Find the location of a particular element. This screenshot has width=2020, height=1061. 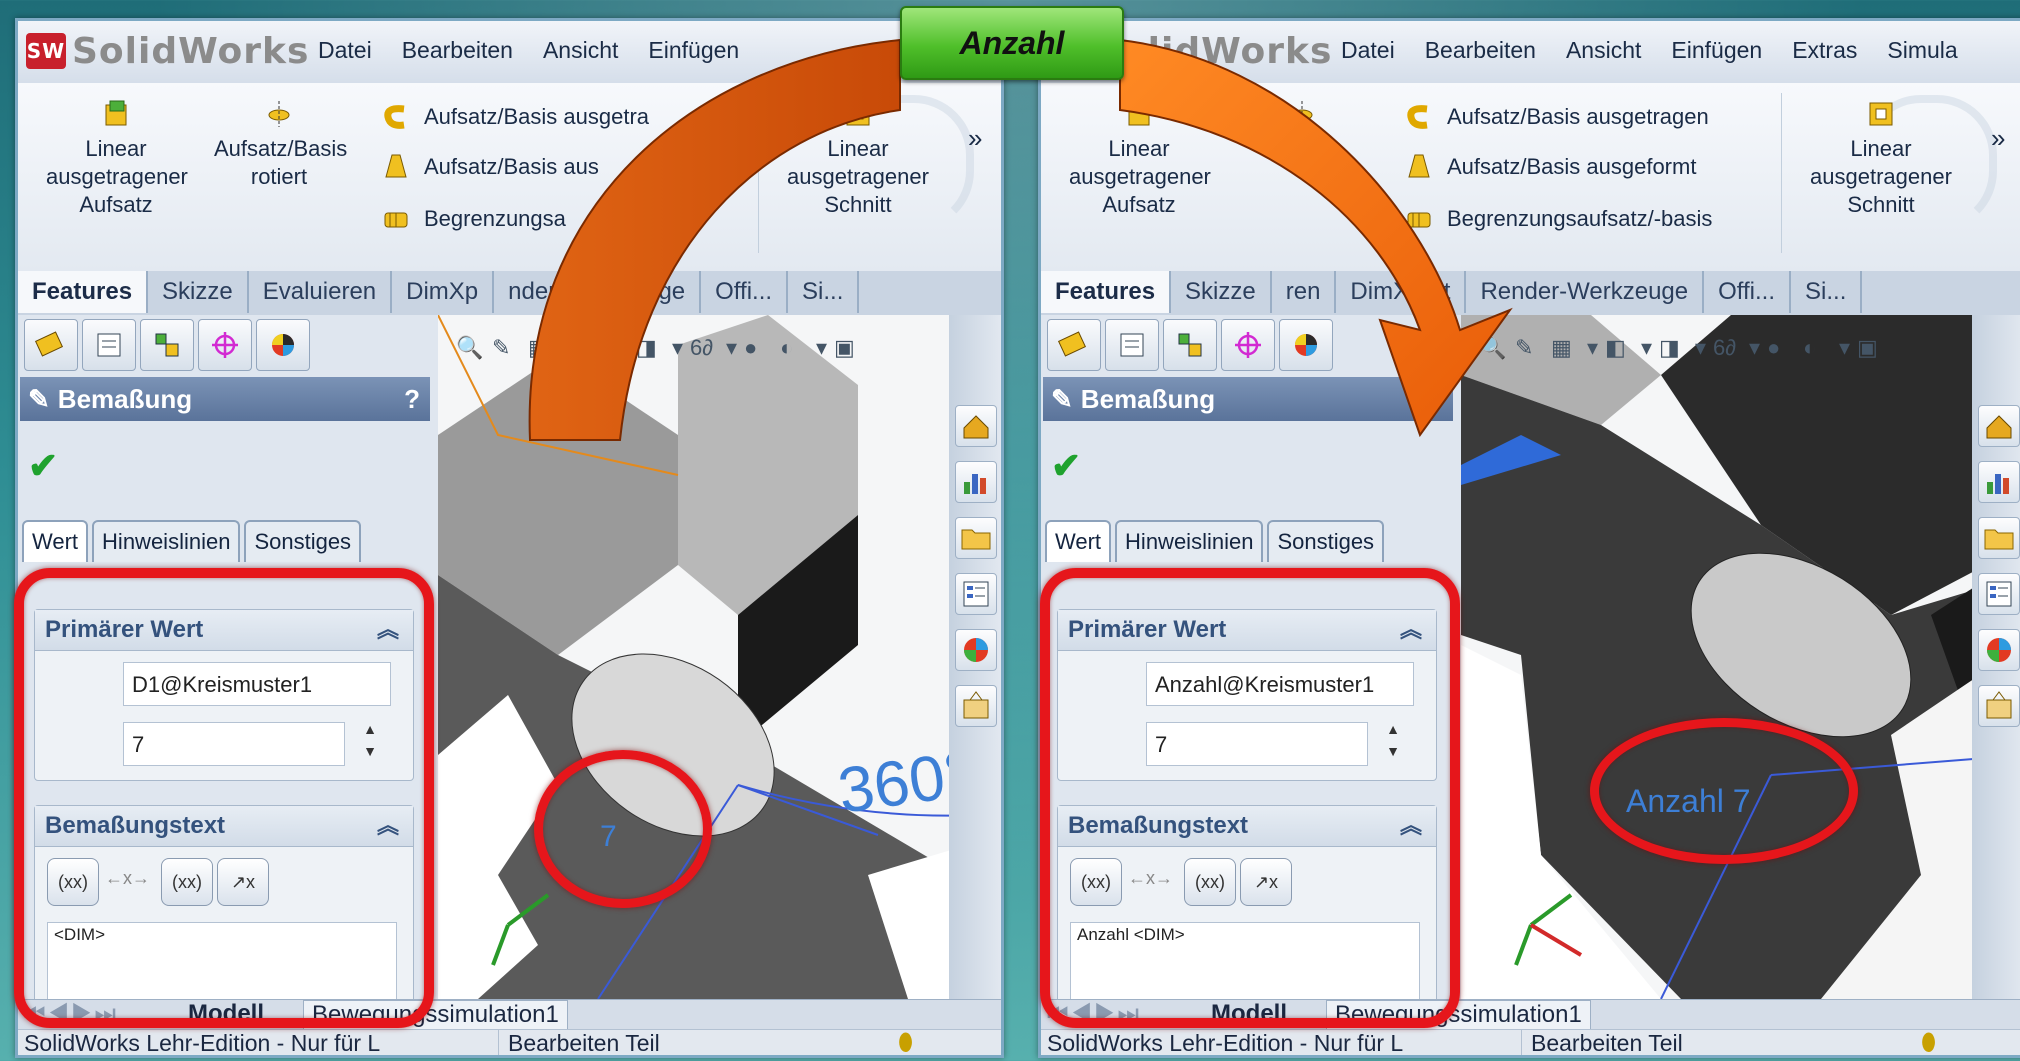

custom-icon is located at coordinates (1999, 706).